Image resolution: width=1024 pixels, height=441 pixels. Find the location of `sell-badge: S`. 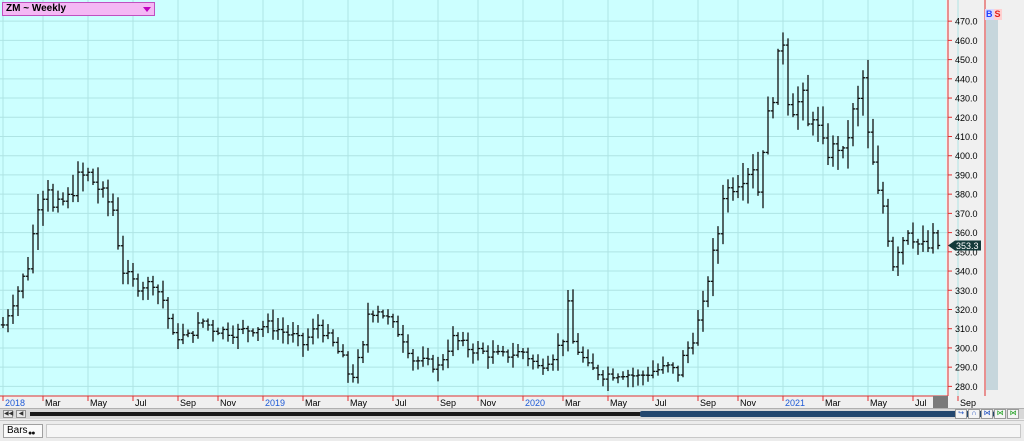

sell-badge: S is located at coordinates (997, 14).